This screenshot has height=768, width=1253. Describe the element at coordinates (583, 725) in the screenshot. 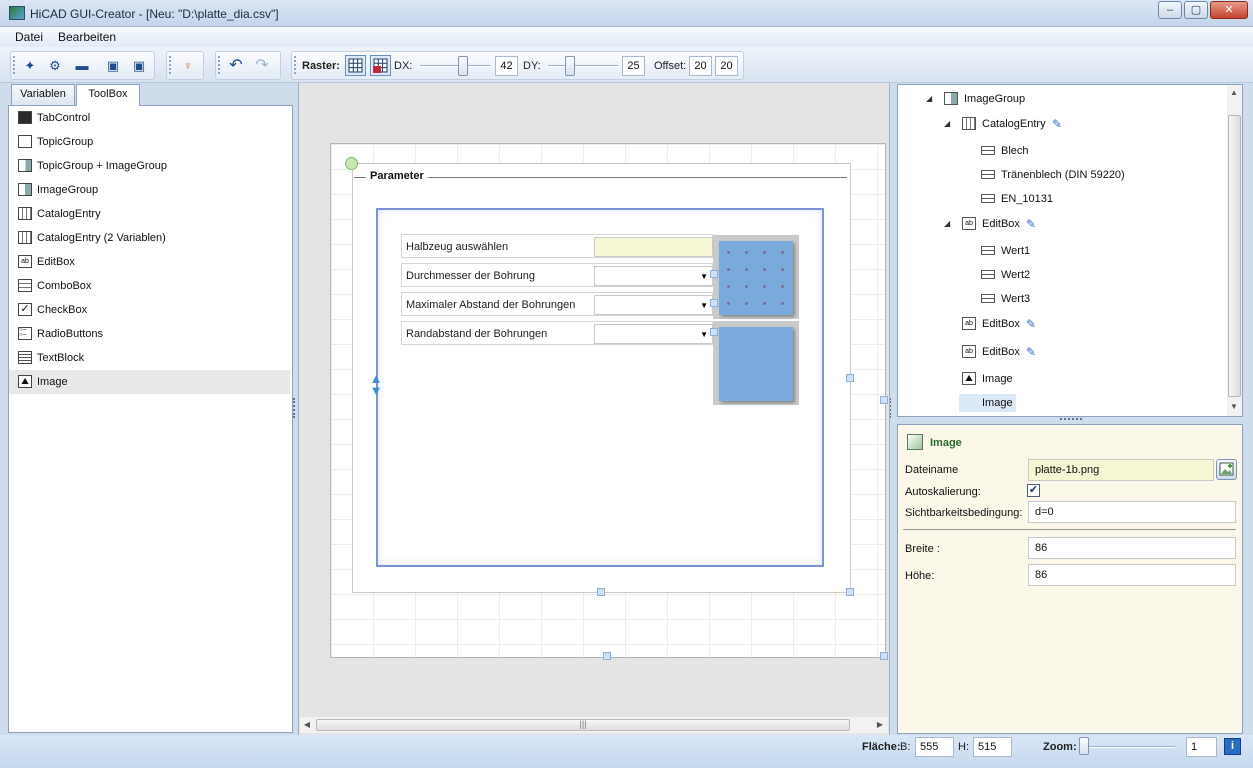

I see `scrollbar-thumb: |||` at that location.